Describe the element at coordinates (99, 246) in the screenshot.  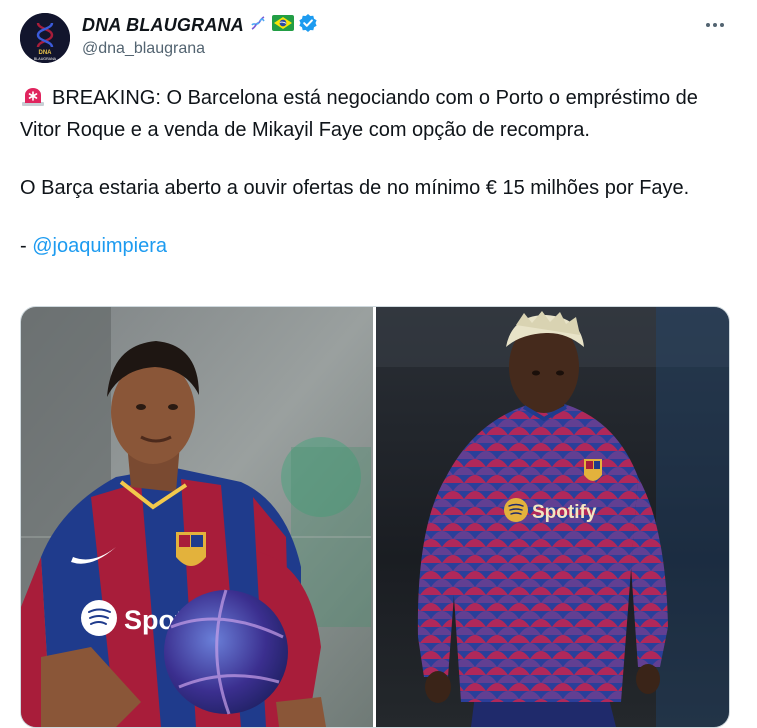
I see `mention-link: @joaquimpiera` at that location.